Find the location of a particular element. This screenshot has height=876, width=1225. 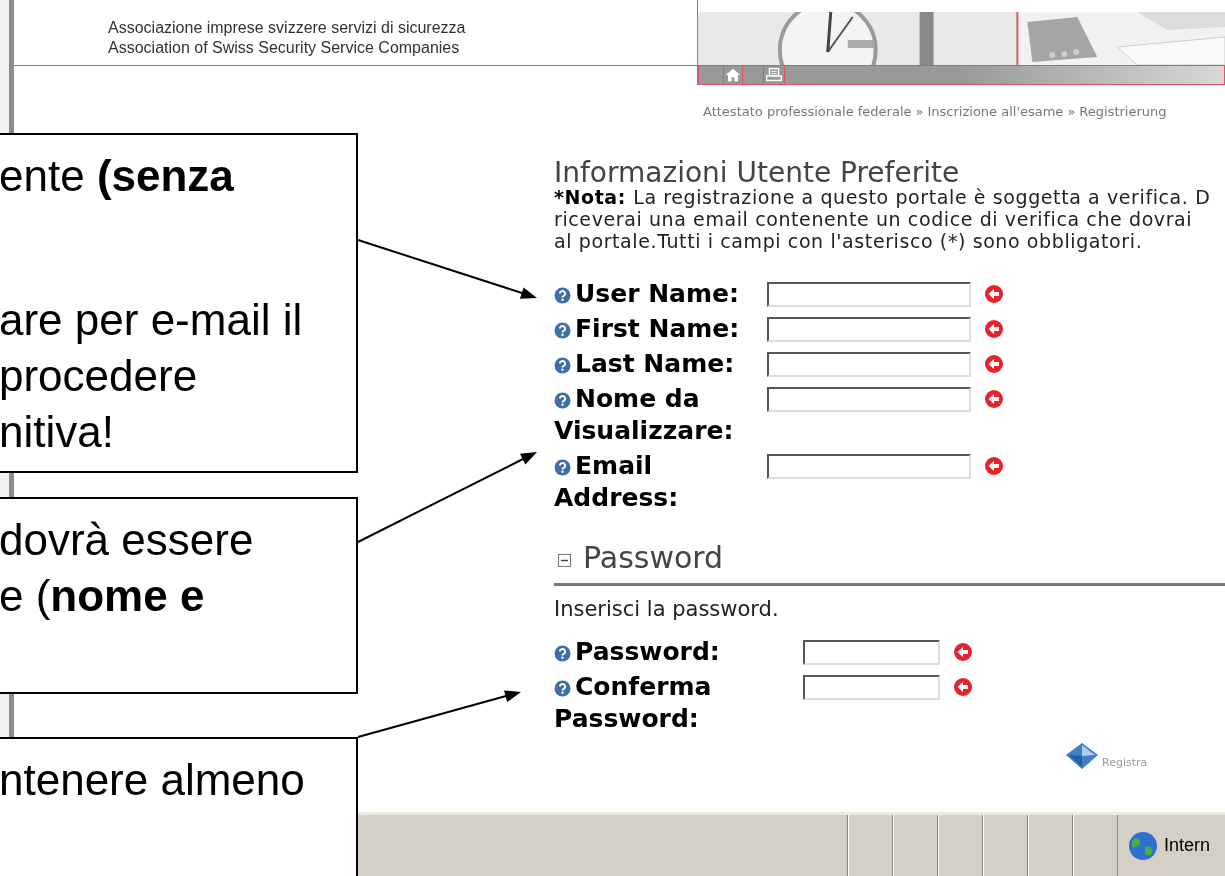

register-button: Registra is located at coordinates (1106, 756).